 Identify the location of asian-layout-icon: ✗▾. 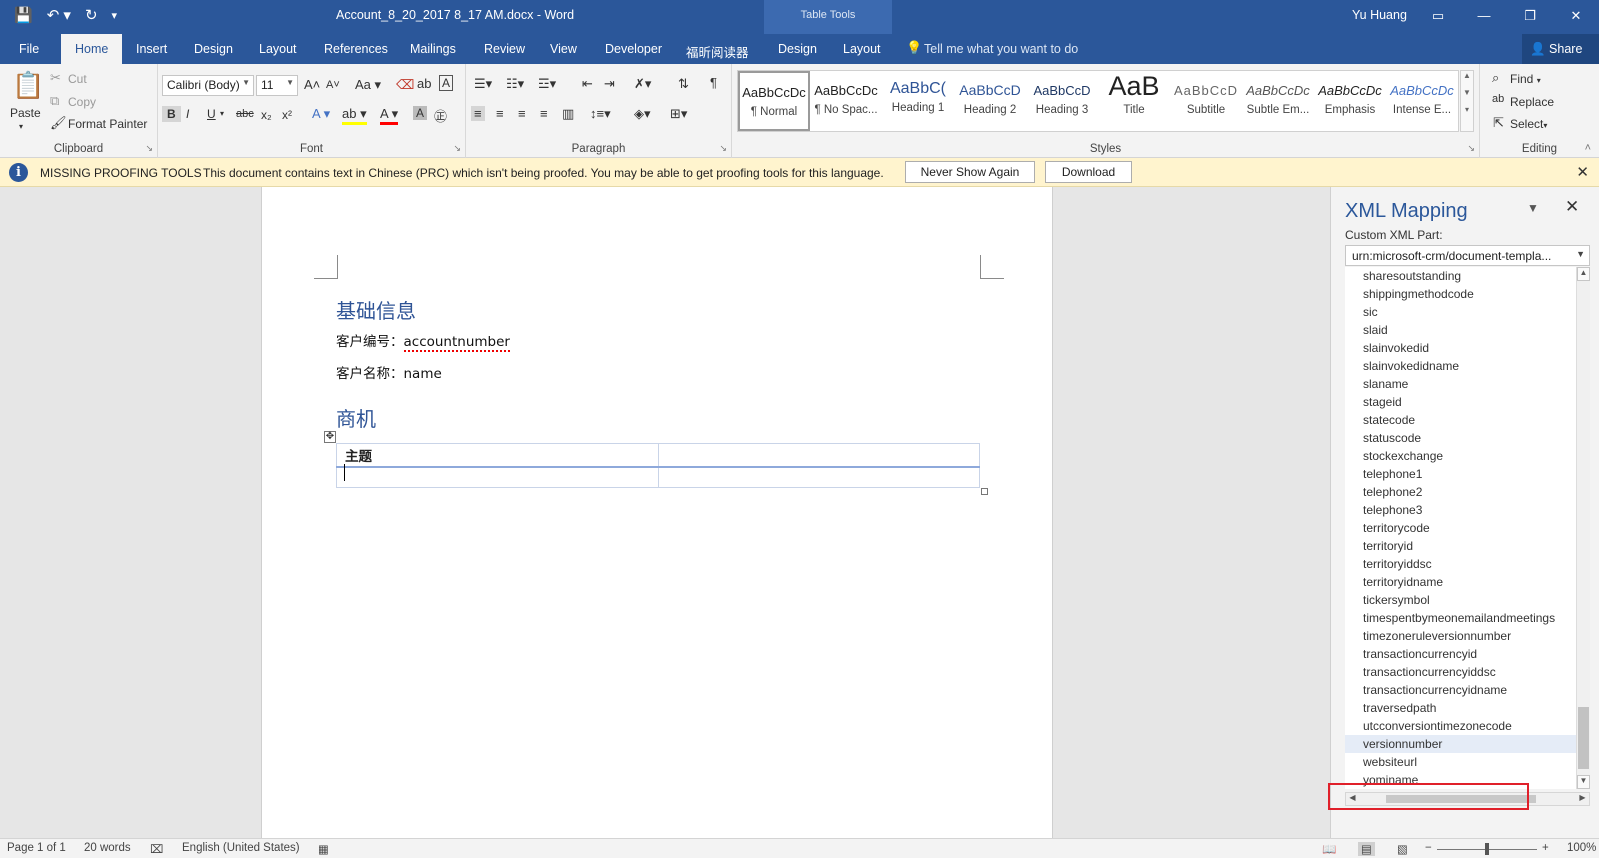
(642, 84).